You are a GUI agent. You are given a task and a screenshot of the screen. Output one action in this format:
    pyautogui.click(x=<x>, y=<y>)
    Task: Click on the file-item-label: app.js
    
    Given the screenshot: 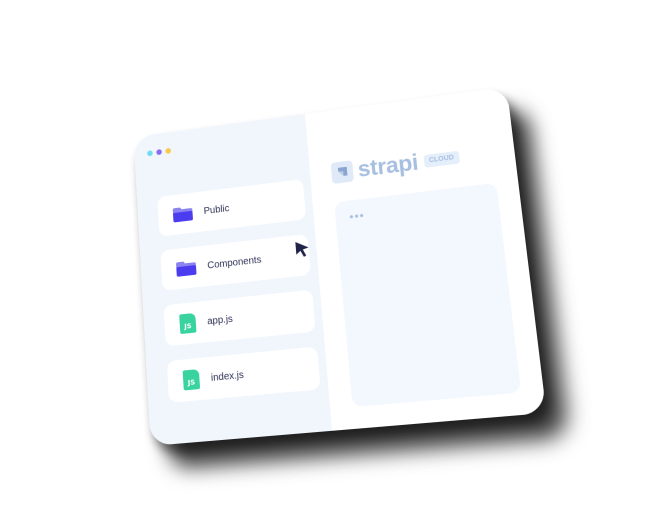 What is the action you would take?
    pyautogui.click(x=220, y=320)
    